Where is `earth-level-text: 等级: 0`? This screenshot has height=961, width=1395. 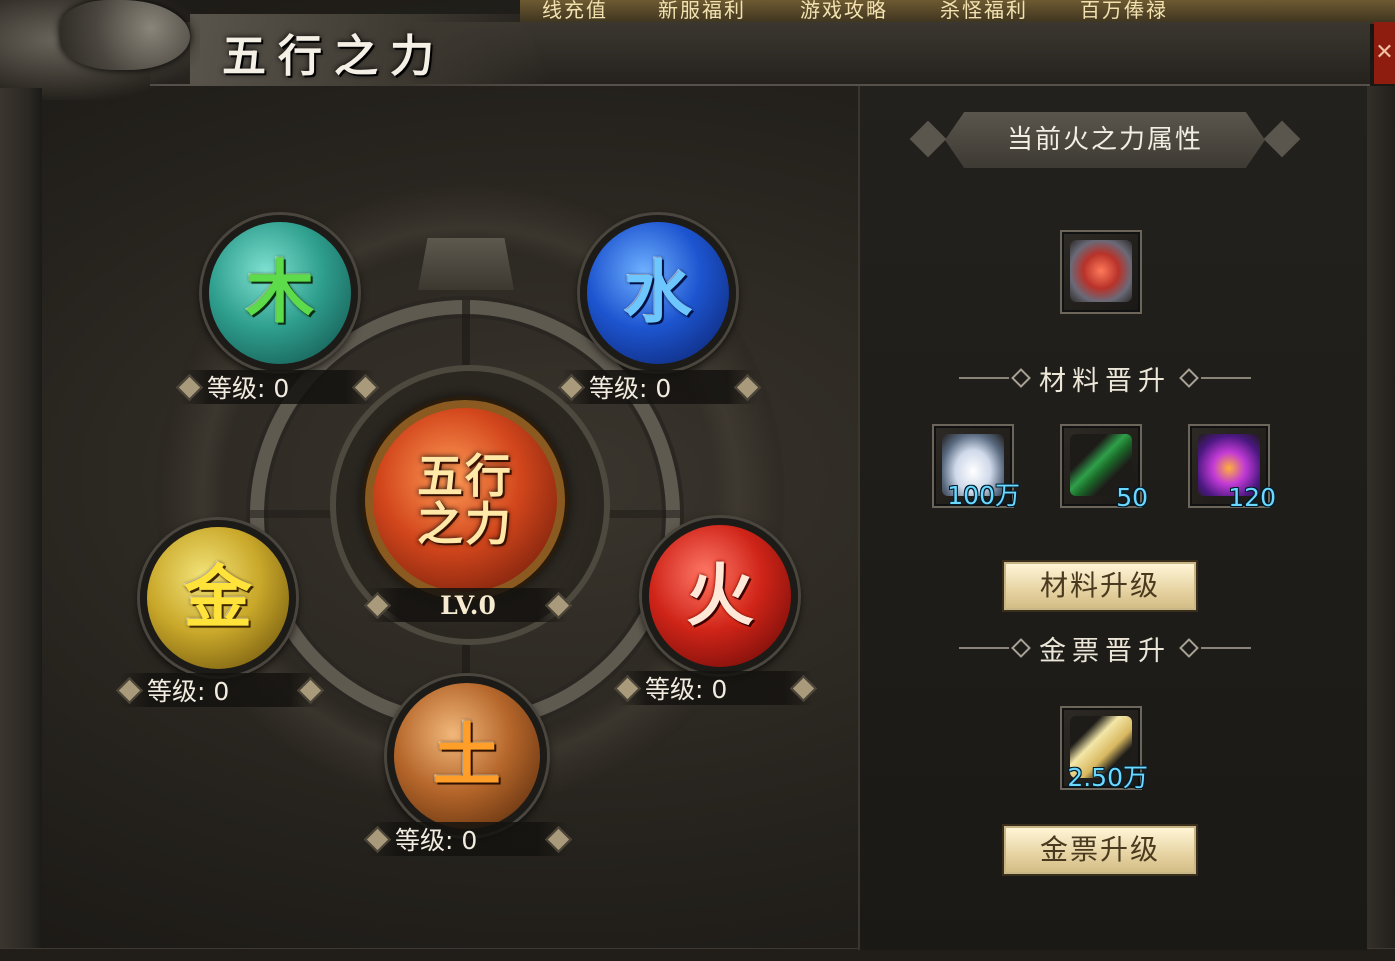
earth-level-text: 等级: 0 is located at coordinates (436, 840).